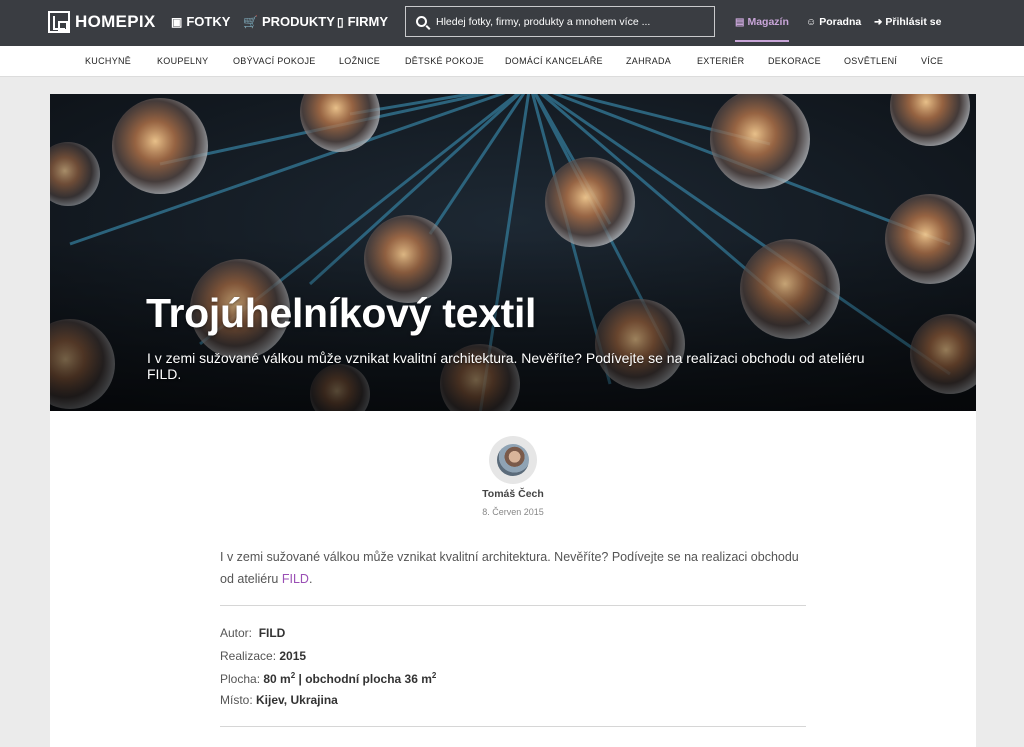 This screenshot has height=747, width=1024. What do you see at coordinates (359, 61) in the screenshot?
I see `category-loznice: LOŽNICE` at bounding box center [359, 61].